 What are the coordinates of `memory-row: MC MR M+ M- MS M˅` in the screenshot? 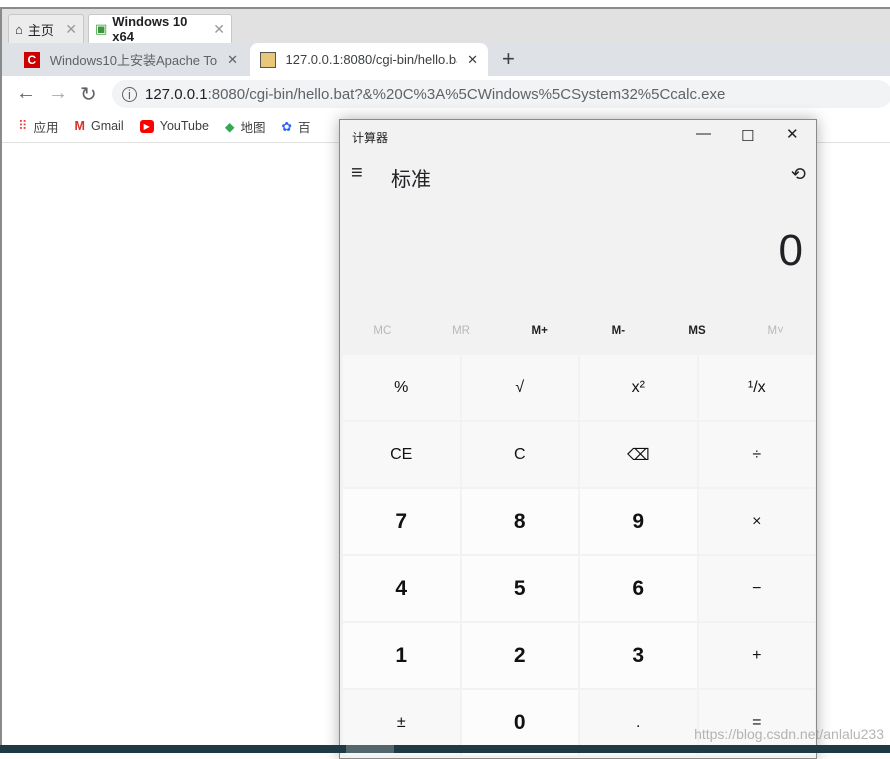 It's located at (579, 331).